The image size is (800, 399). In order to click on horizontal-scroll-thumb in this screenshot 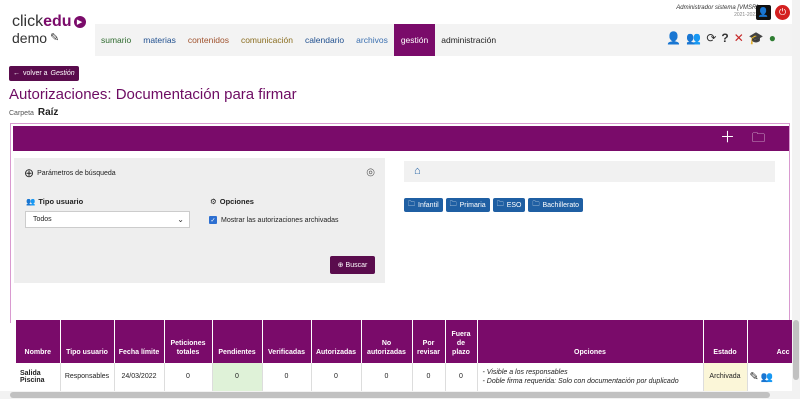, I will do `click(390, 395)`.